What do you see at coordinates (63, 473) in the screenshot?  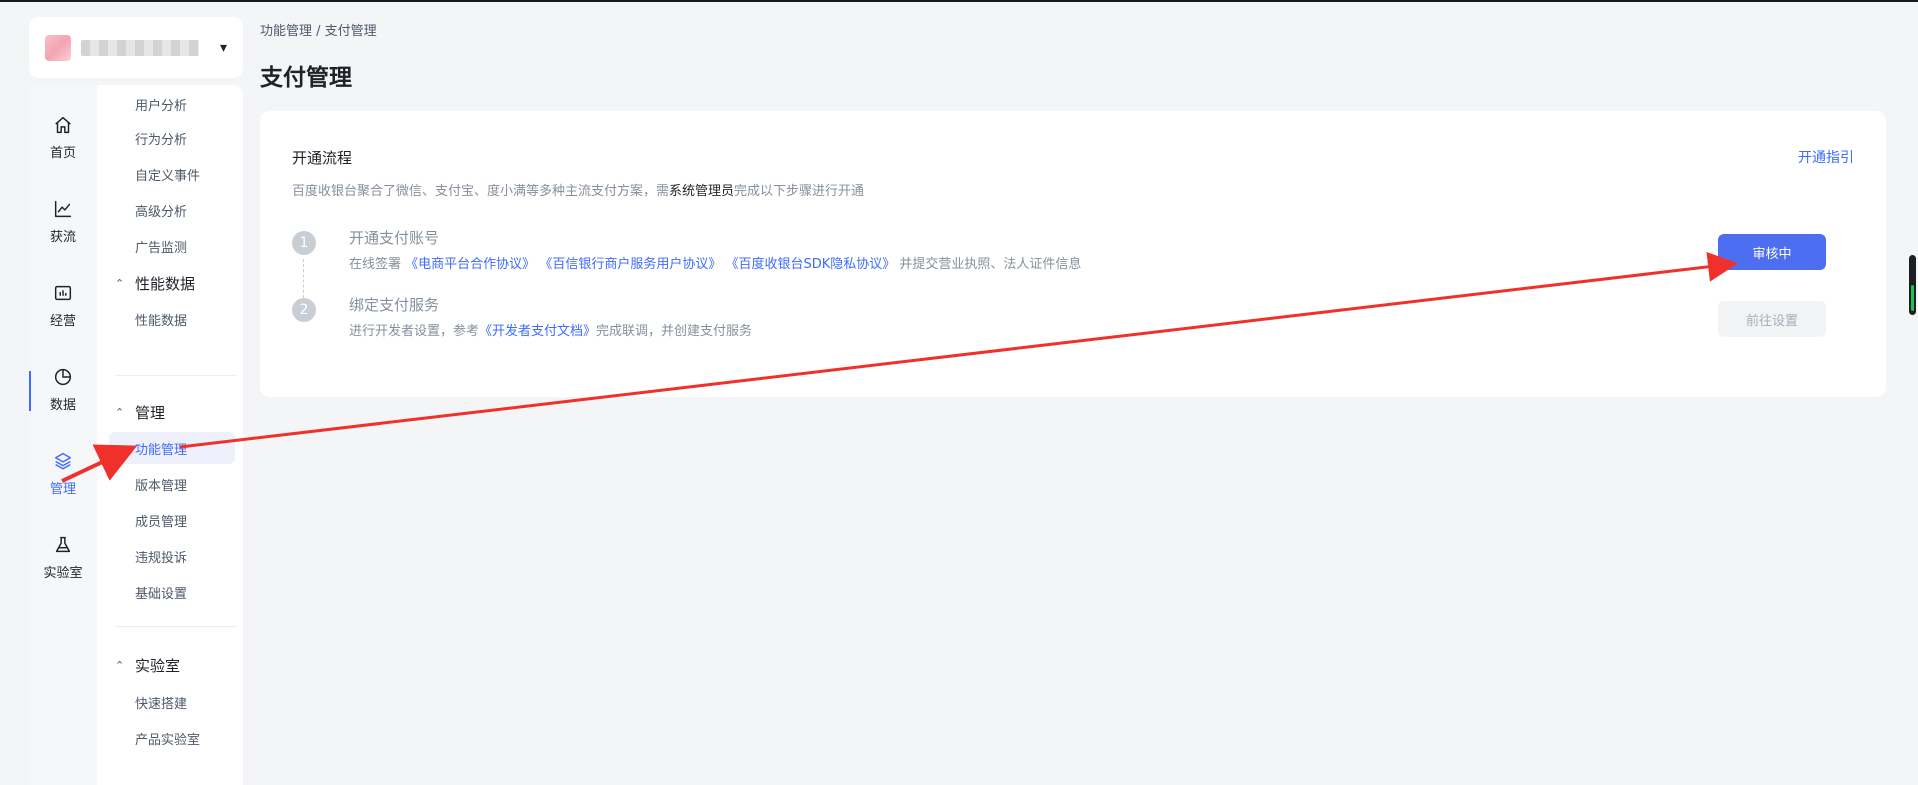 I see `rail-item-manage: 管理` at bounding box center [63, 473].